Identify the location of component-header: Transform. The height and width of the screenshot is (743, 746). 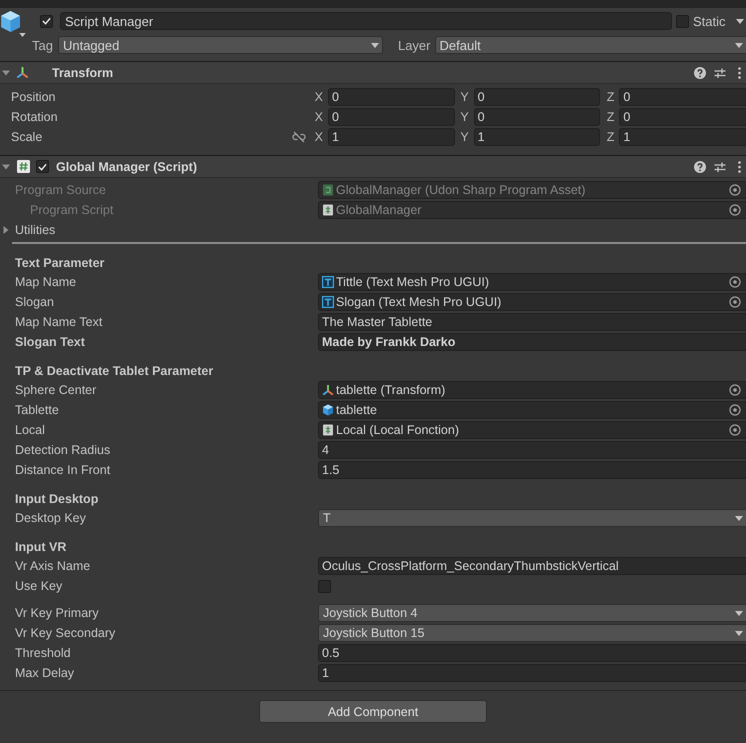
(373, 73).